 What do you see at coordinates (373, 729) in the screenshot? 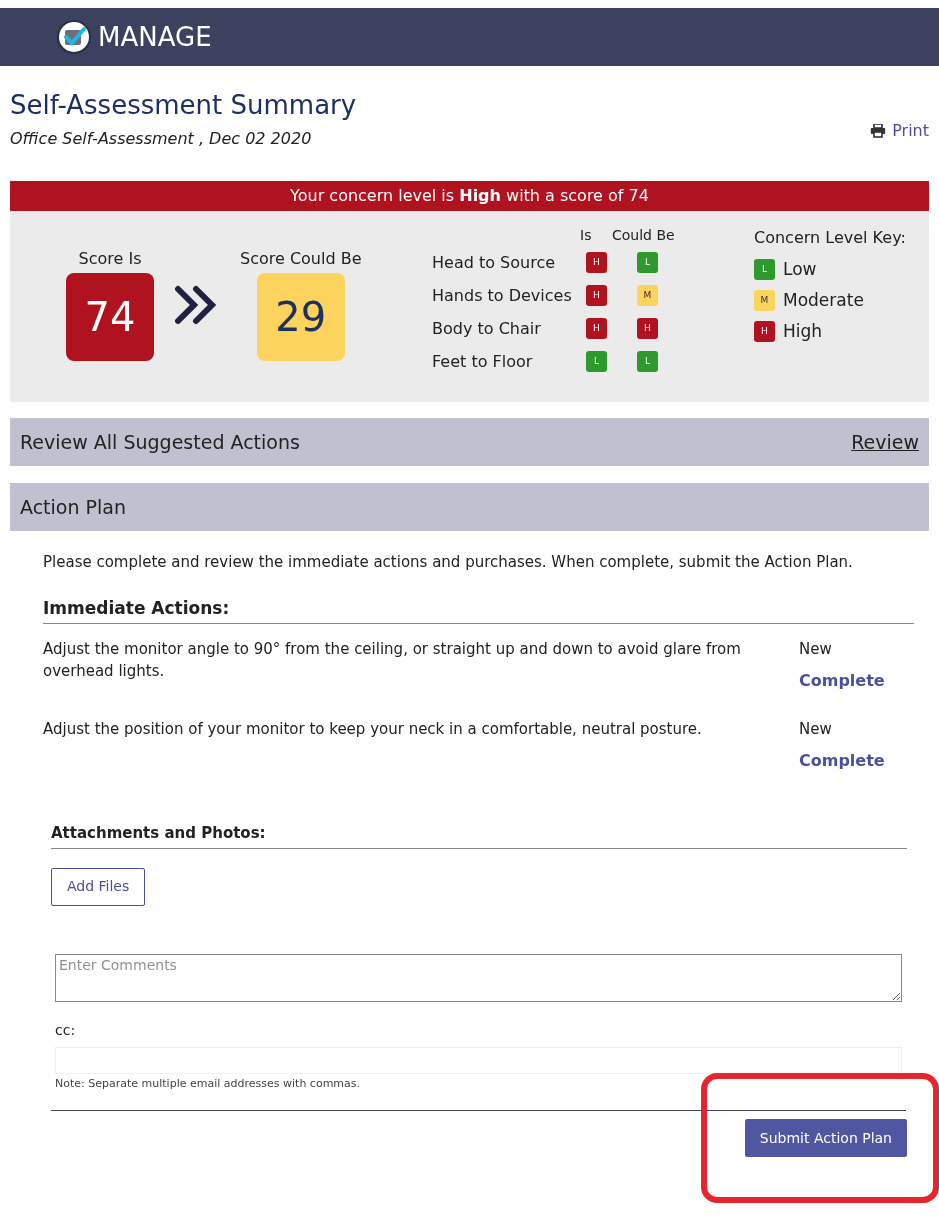
I see `action-text: Adjust the position of your monitor to keep your neck in a comfortable, neutral posture.` at bounding box center [373, 729].